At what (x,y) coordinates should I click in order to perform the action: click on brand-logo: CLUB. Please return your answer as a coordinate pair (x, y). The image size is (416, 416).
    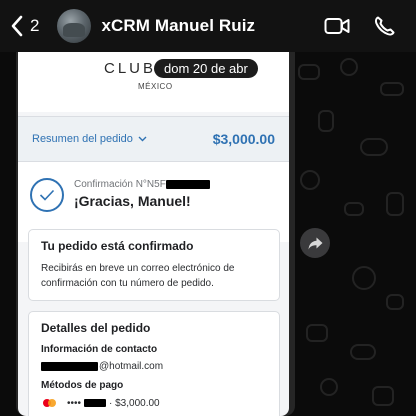
    Looking at the image, I should click on (130, 68).